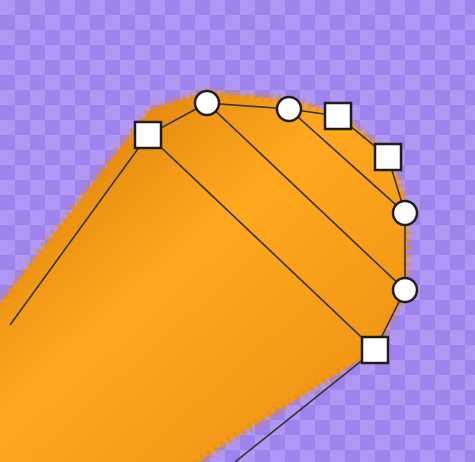 The image size is (475, 462). I want to click on corner-handle-right, so click(388, 157).